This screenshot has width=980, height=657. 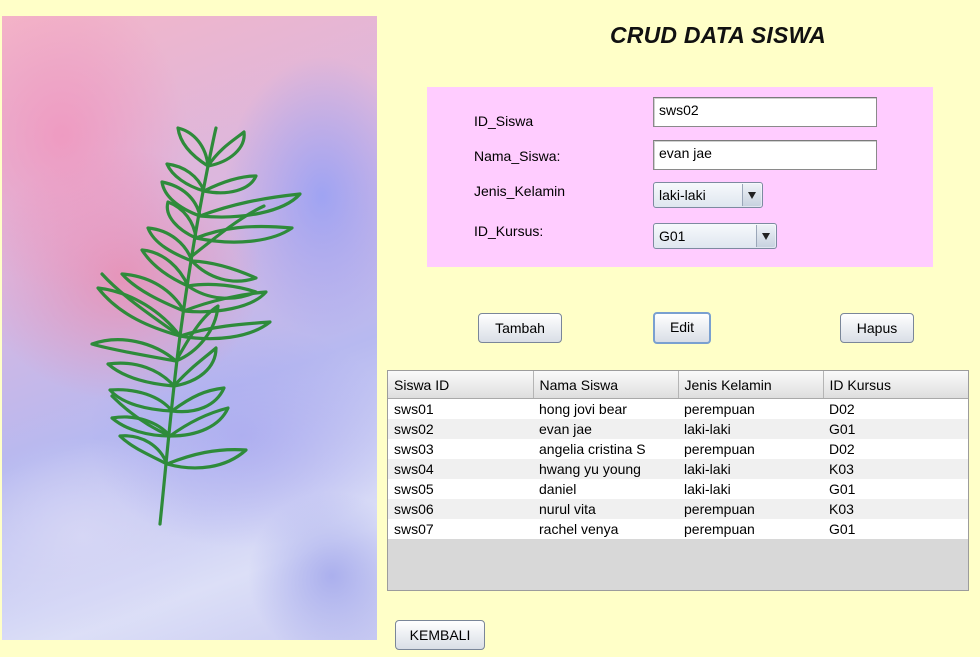 I want to click on column-header-id-kursus: ID Kursus, so click(x=895, y=385).